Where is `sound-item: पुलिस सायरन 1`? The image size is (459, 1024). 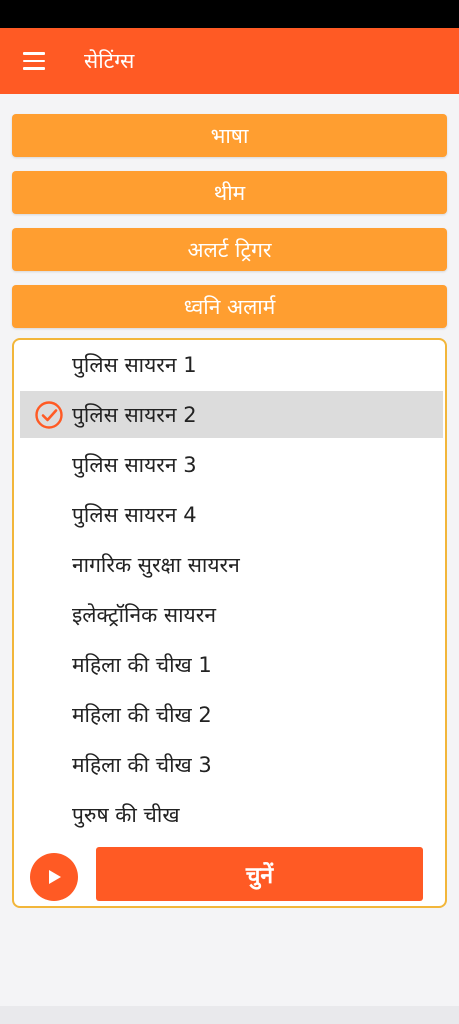 sound-item: पुलिस सायरन 1 is located at coordinates (231, 364).